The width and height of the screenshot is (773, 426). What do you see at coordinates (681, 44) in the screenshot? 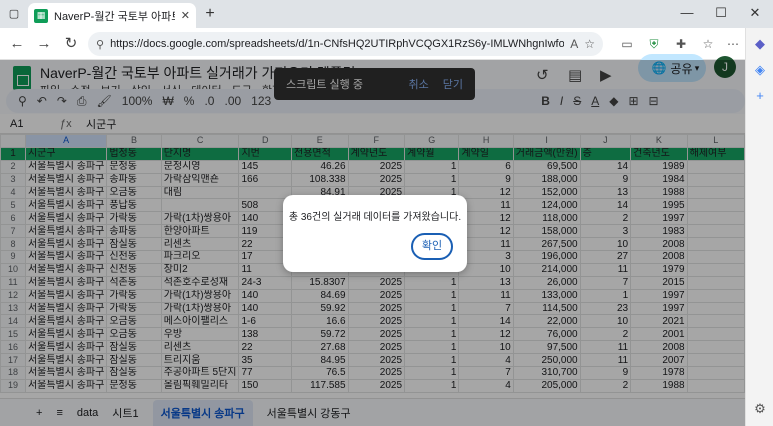
I see `extensions-icon: ✚` at bounding box center [681, 44].